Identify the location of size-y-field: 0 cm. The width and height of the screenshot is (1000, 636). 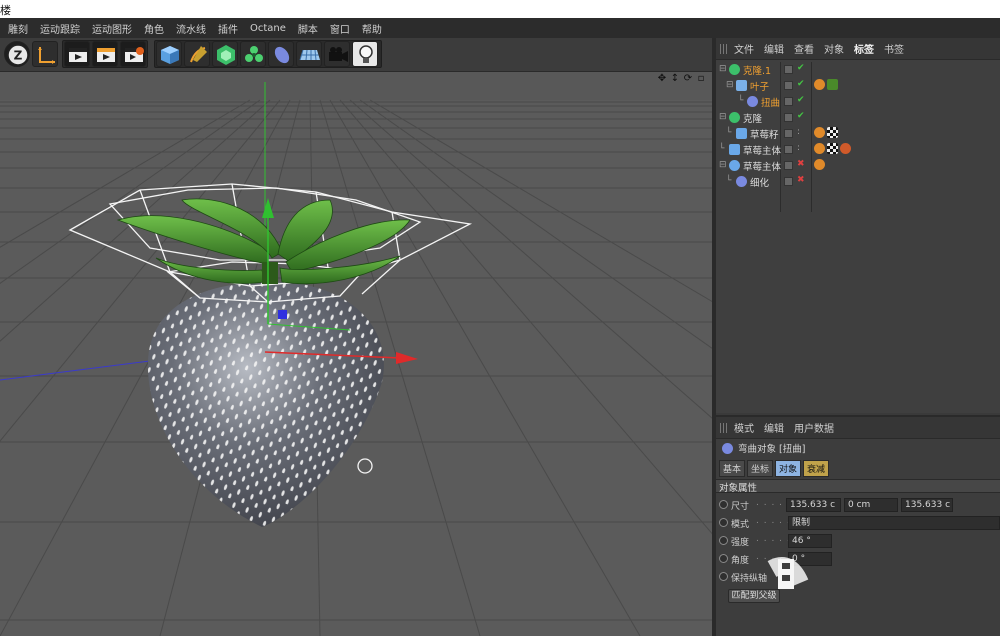
(871, 505).